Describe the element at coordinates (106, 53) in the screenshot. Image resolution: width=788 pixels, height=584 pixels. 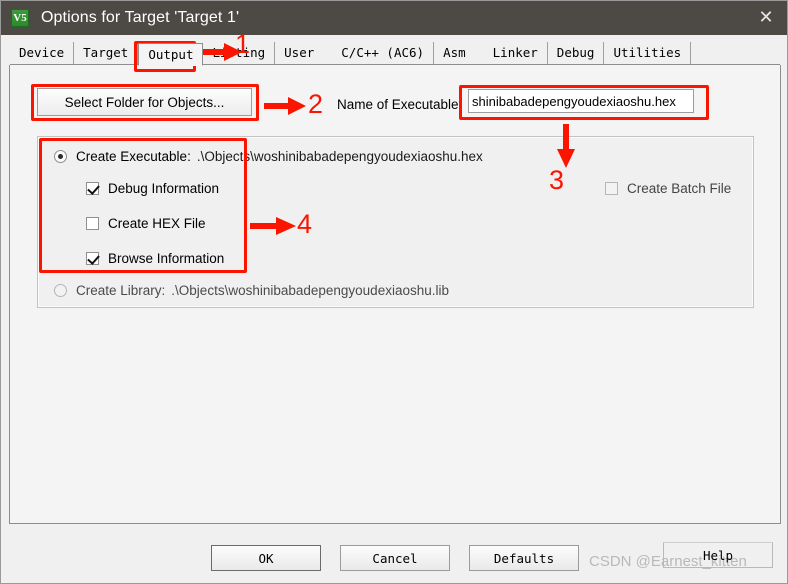
I see `tab-target: Target` at that location.